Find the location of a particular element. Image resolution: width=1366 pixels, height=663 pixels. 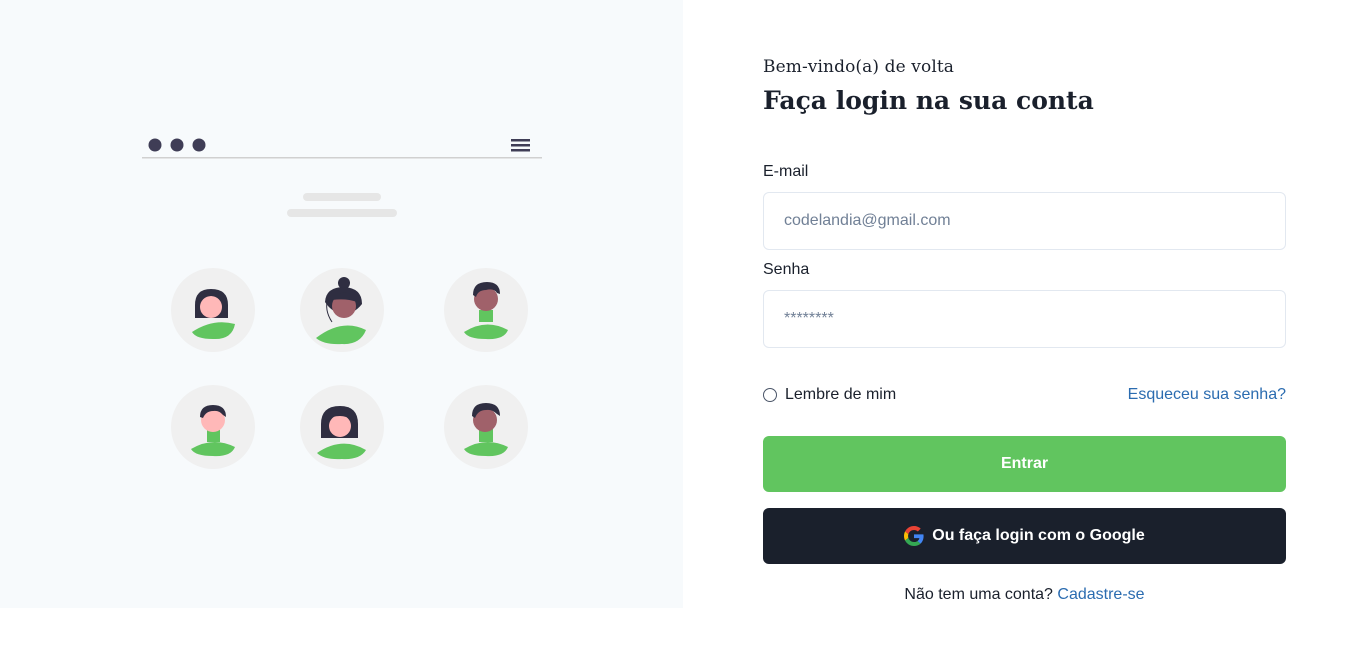

hamburger-menu-icon is located at coordinates (520, 145).